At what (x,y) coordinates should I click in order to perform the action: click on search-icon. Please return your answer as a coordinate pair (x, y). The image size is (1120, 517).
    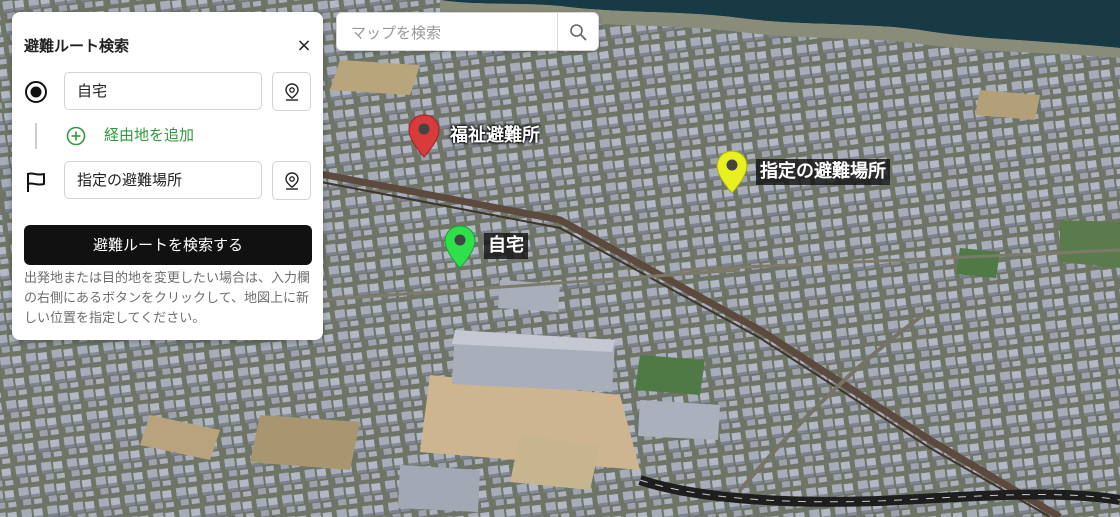
    Looking at the image, I should click on (578, 31).